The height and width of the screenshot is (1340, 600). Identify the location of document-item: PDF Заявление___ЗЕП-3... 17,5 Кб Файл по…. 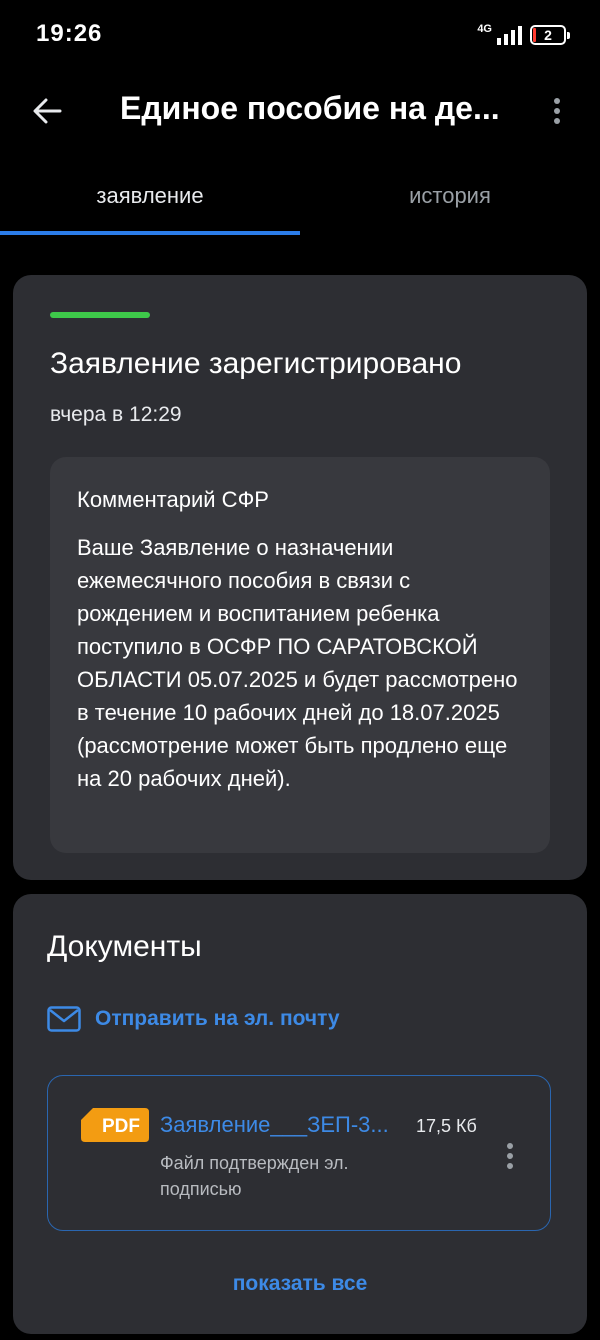
(299, 1153).